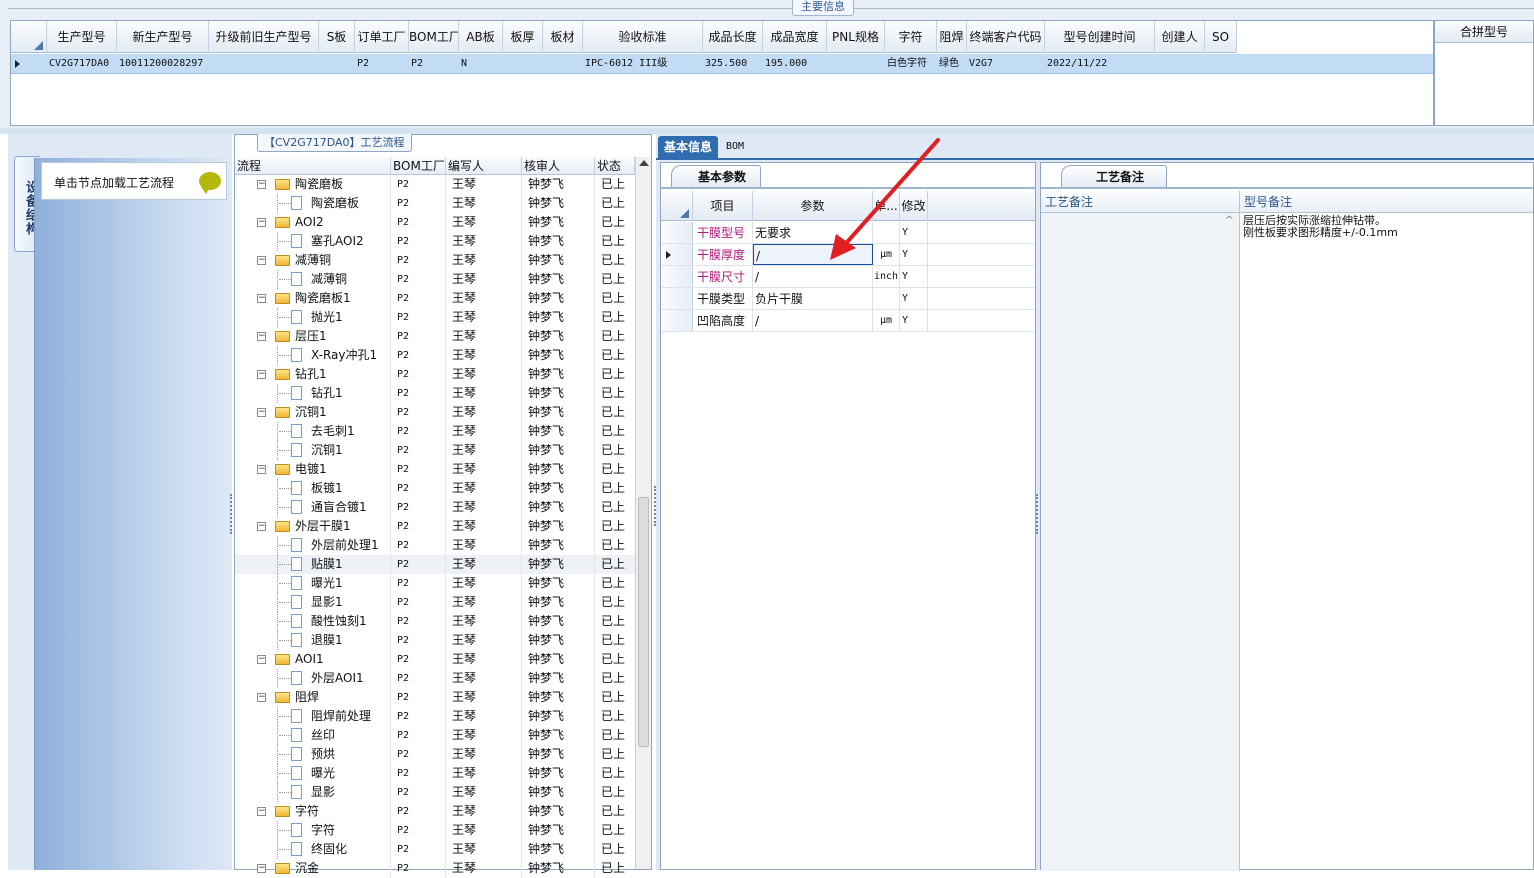 Image resolution: width=1534 pixels, height=878 pixels. Describe the element at coordinates (1221, 37) in the screenshot. I see `column-header: SO` at that location.